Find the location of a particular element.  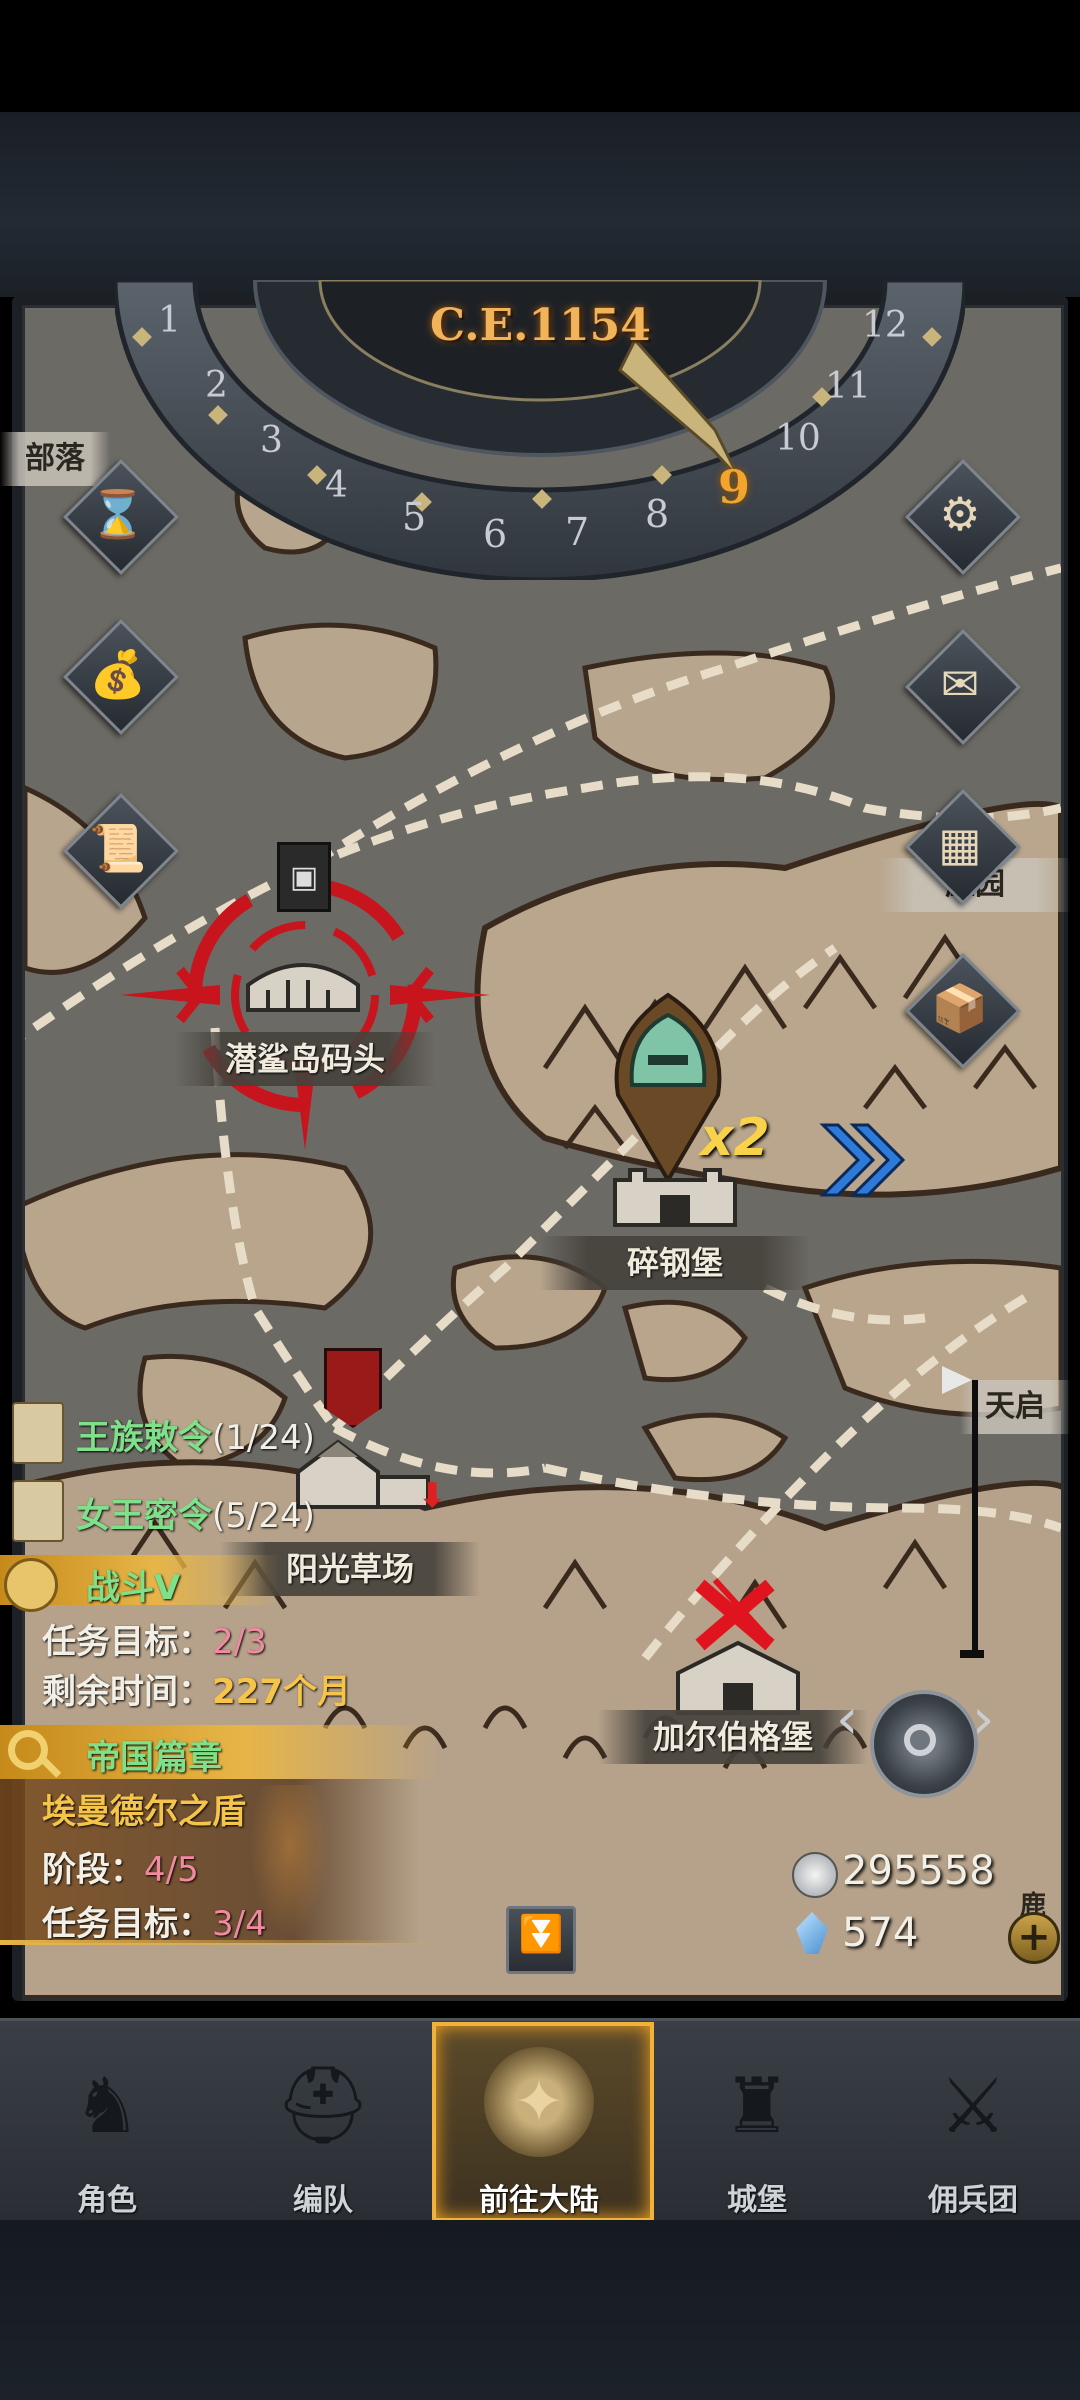

pole-base is located at coordinates (972, 1654).